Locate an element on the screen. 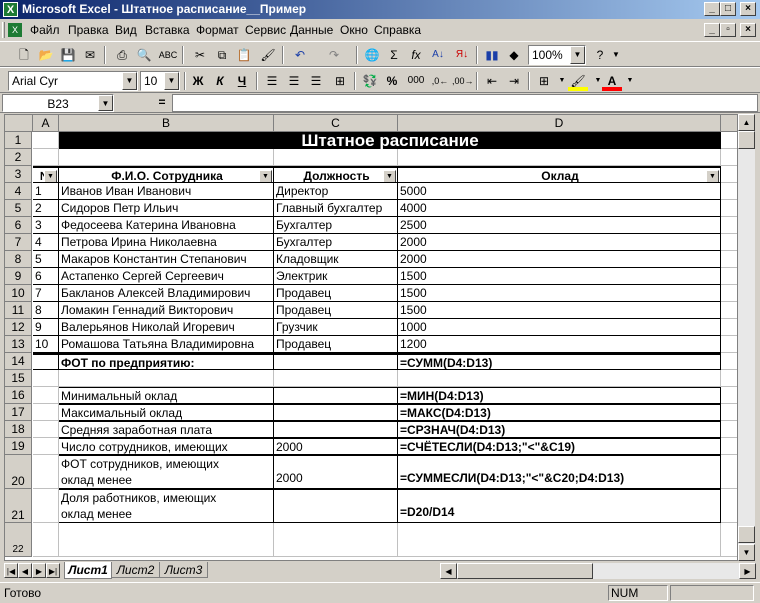 Image resolution: width=760 pixels, height=603 pixels. row-header-18: 18 is located at coordinates (18, 429).